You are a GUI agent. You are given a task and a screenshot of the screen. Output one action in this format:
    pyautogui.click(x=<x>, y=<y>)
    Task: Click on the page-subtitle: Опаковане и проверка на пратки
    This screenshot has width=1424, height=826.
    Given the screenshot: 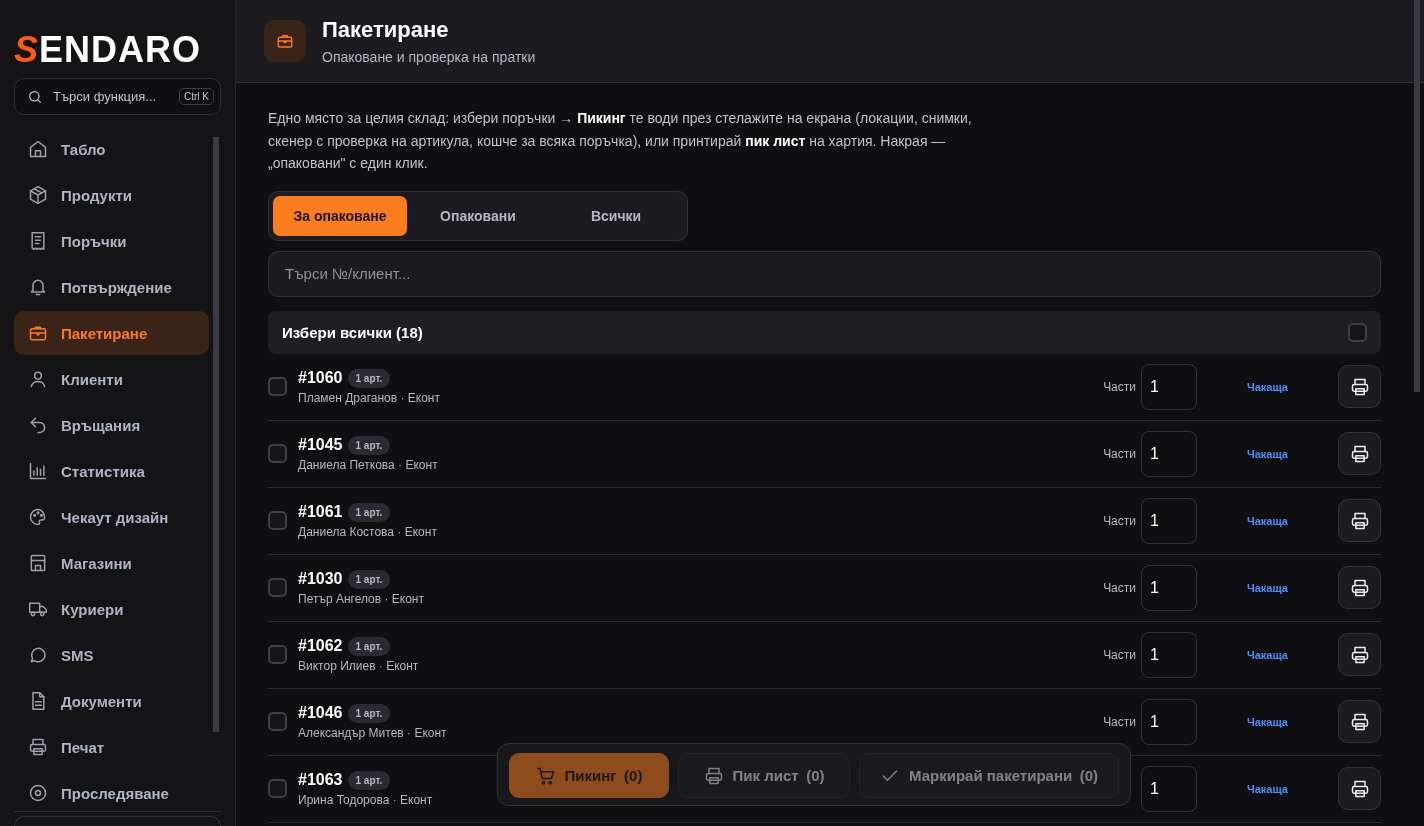 What is the action you would take?
    pyautogui.click(x=429, y=57)
    